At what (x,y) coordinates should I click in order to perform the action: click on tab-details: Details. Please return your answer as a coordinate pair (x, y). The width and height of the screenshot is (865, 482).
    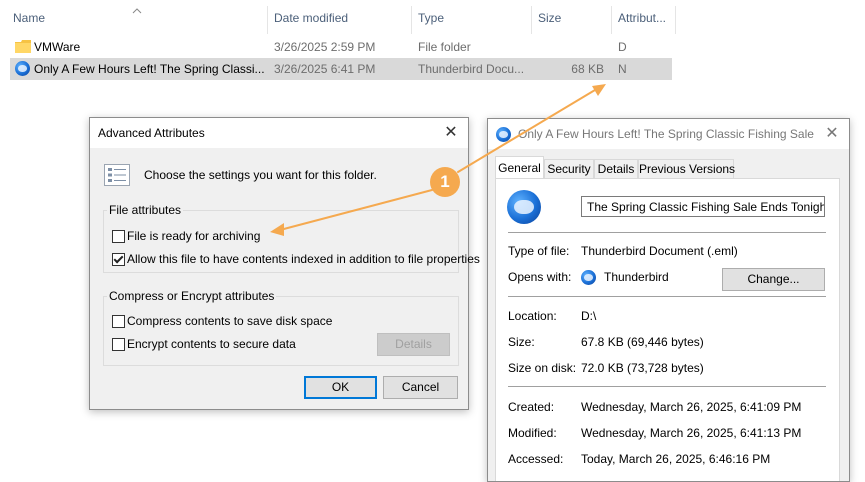
    Looking at the image, I should click on (616, 169).